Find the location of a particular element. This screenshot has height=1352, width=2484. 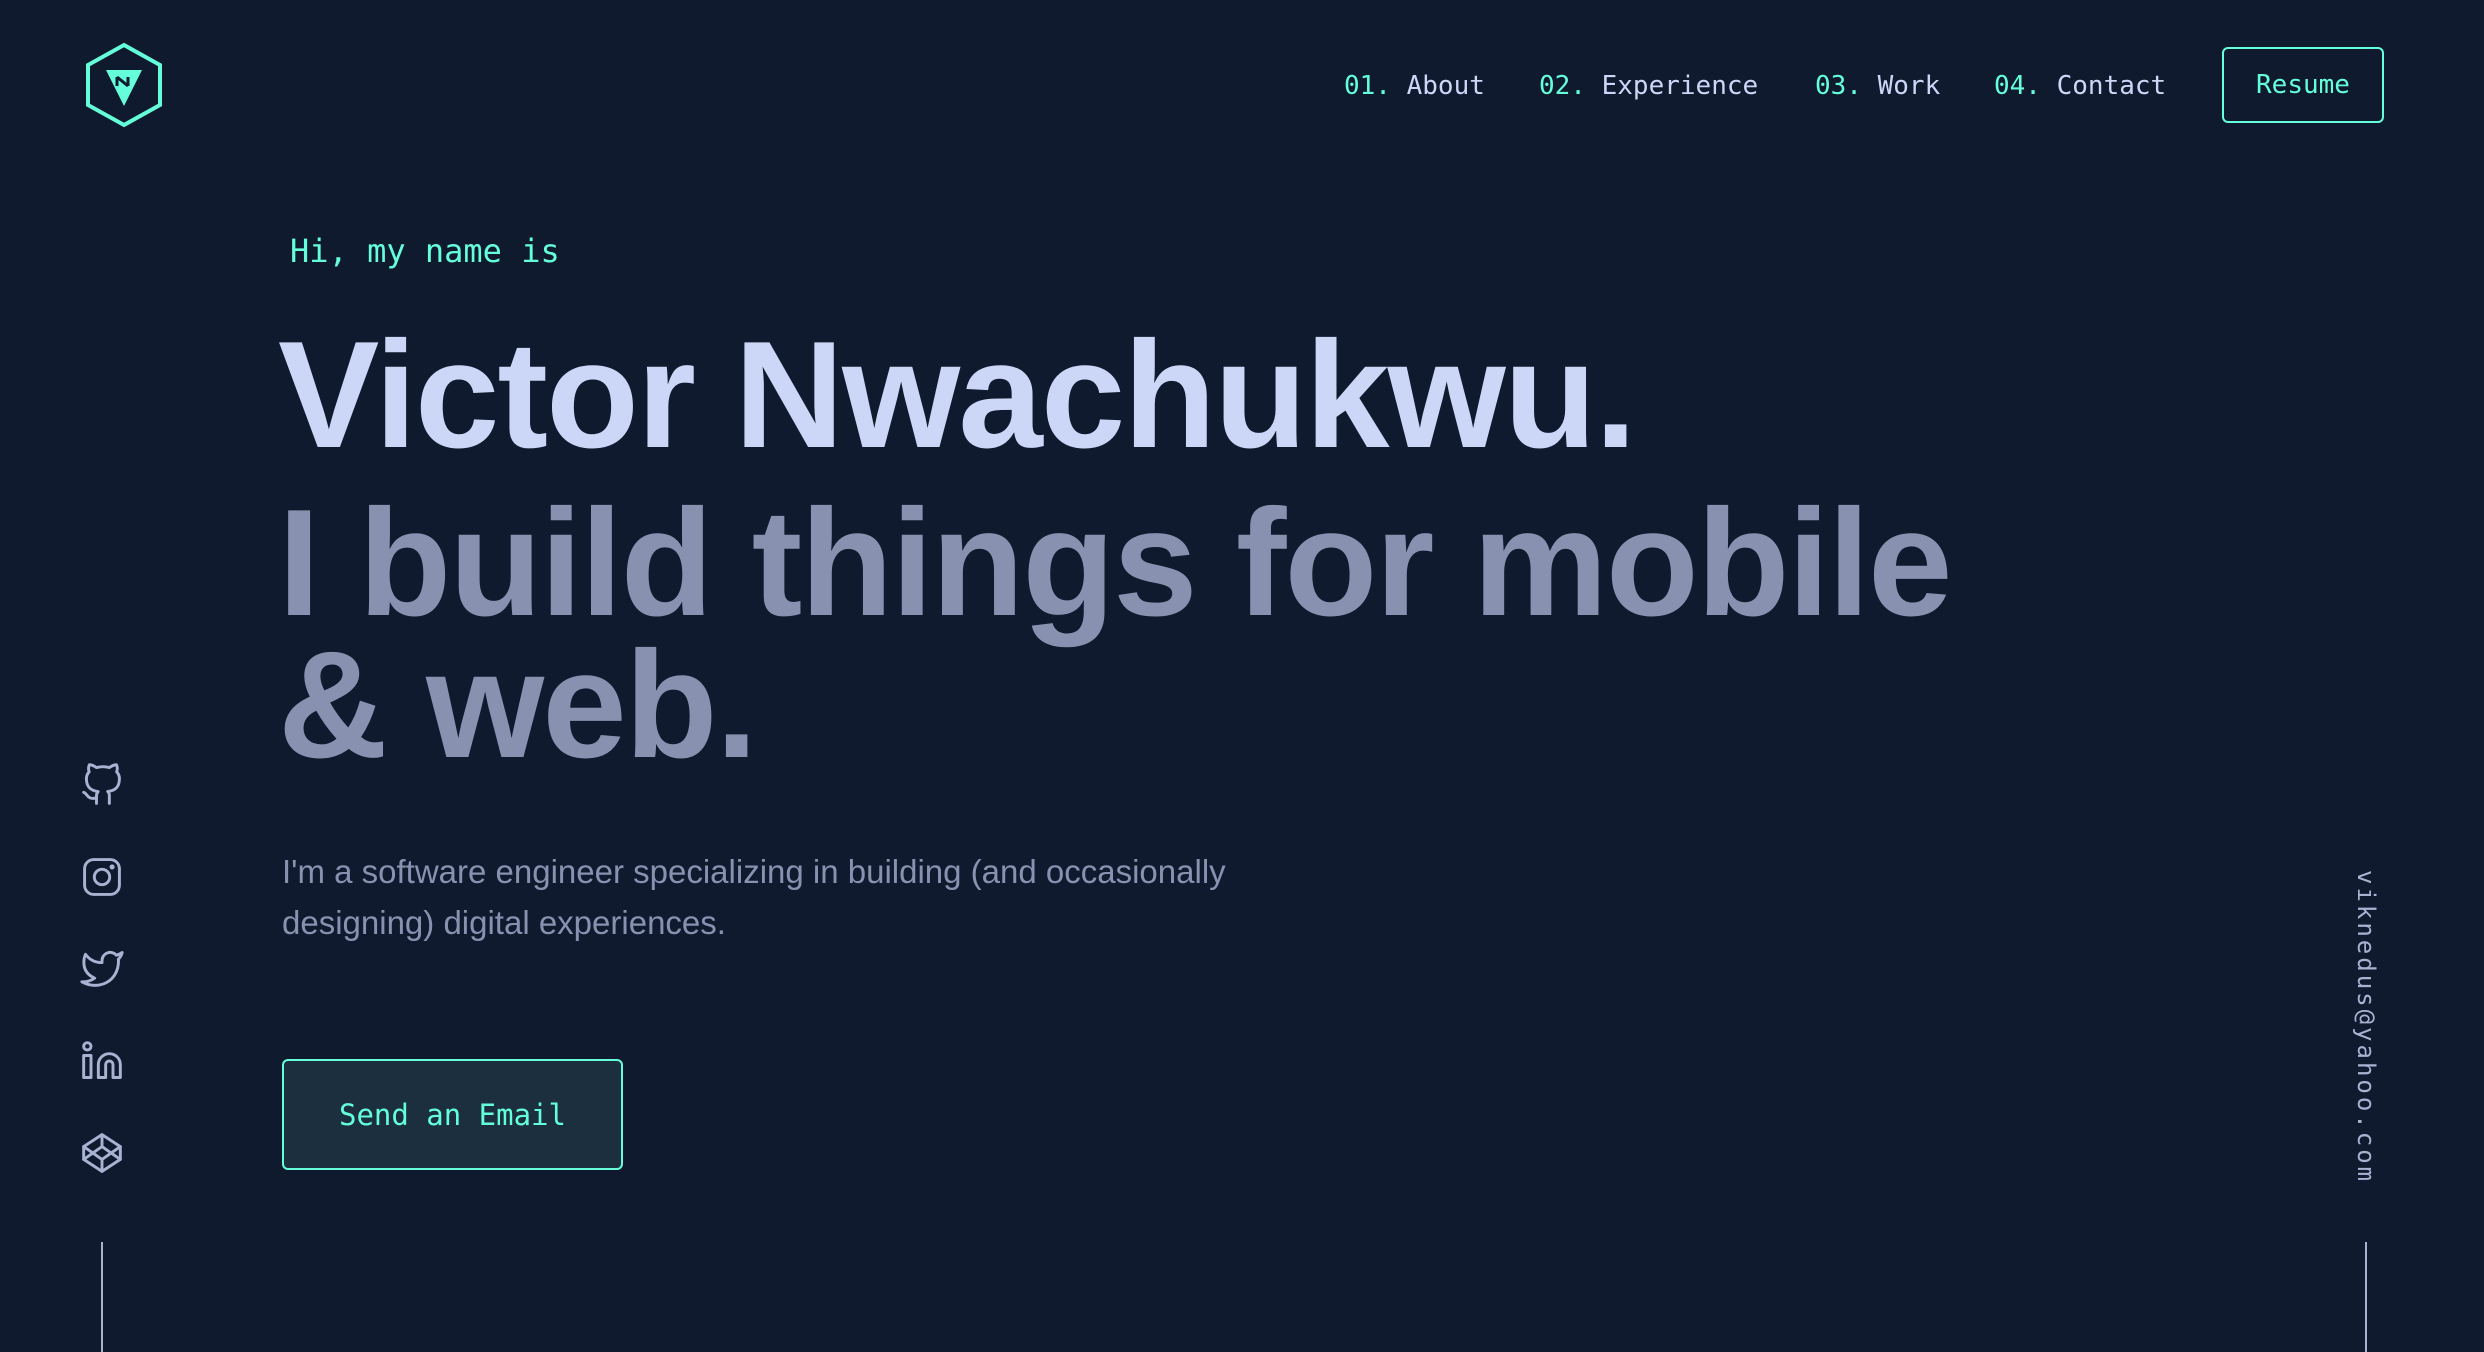

nav-item-number: 01. is located at coordinates (1367, 86).